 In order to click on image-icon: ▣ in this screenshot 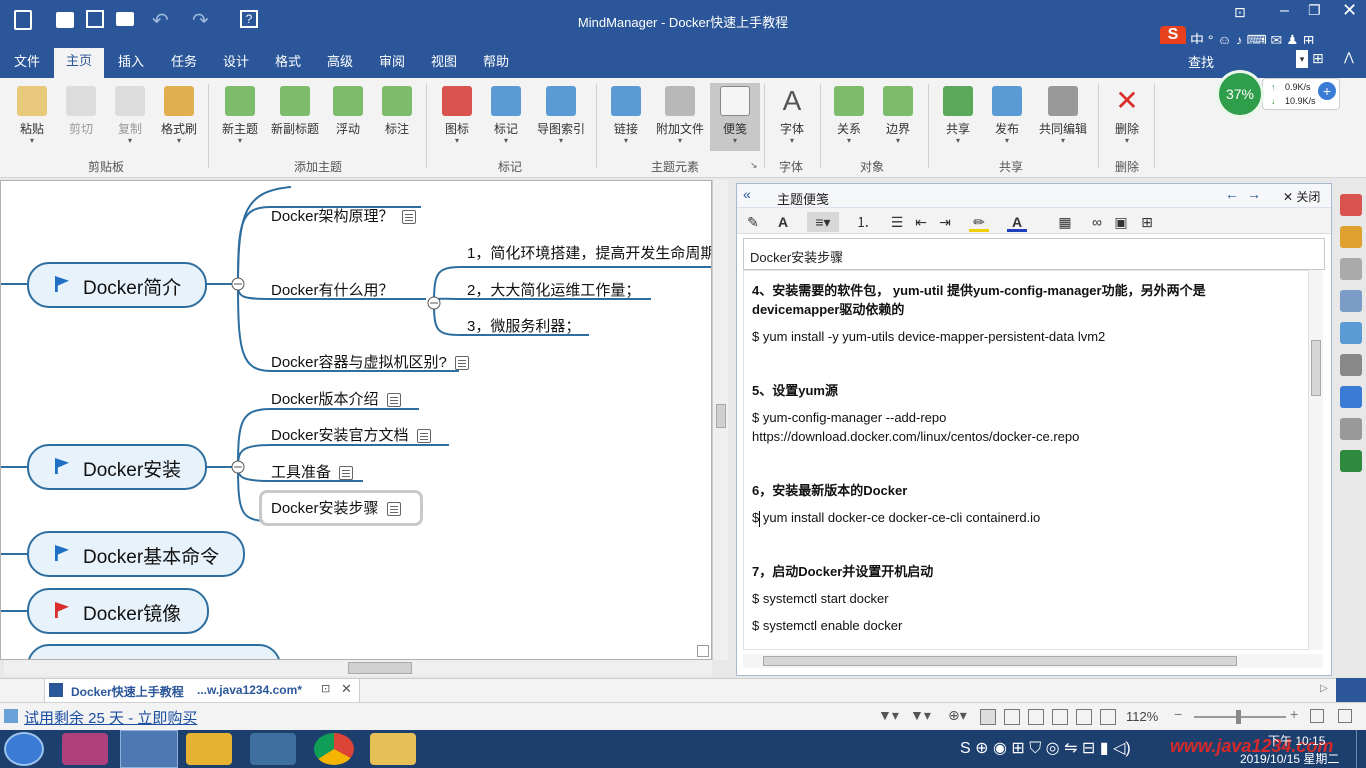, I will do `click(1121, 222)`.